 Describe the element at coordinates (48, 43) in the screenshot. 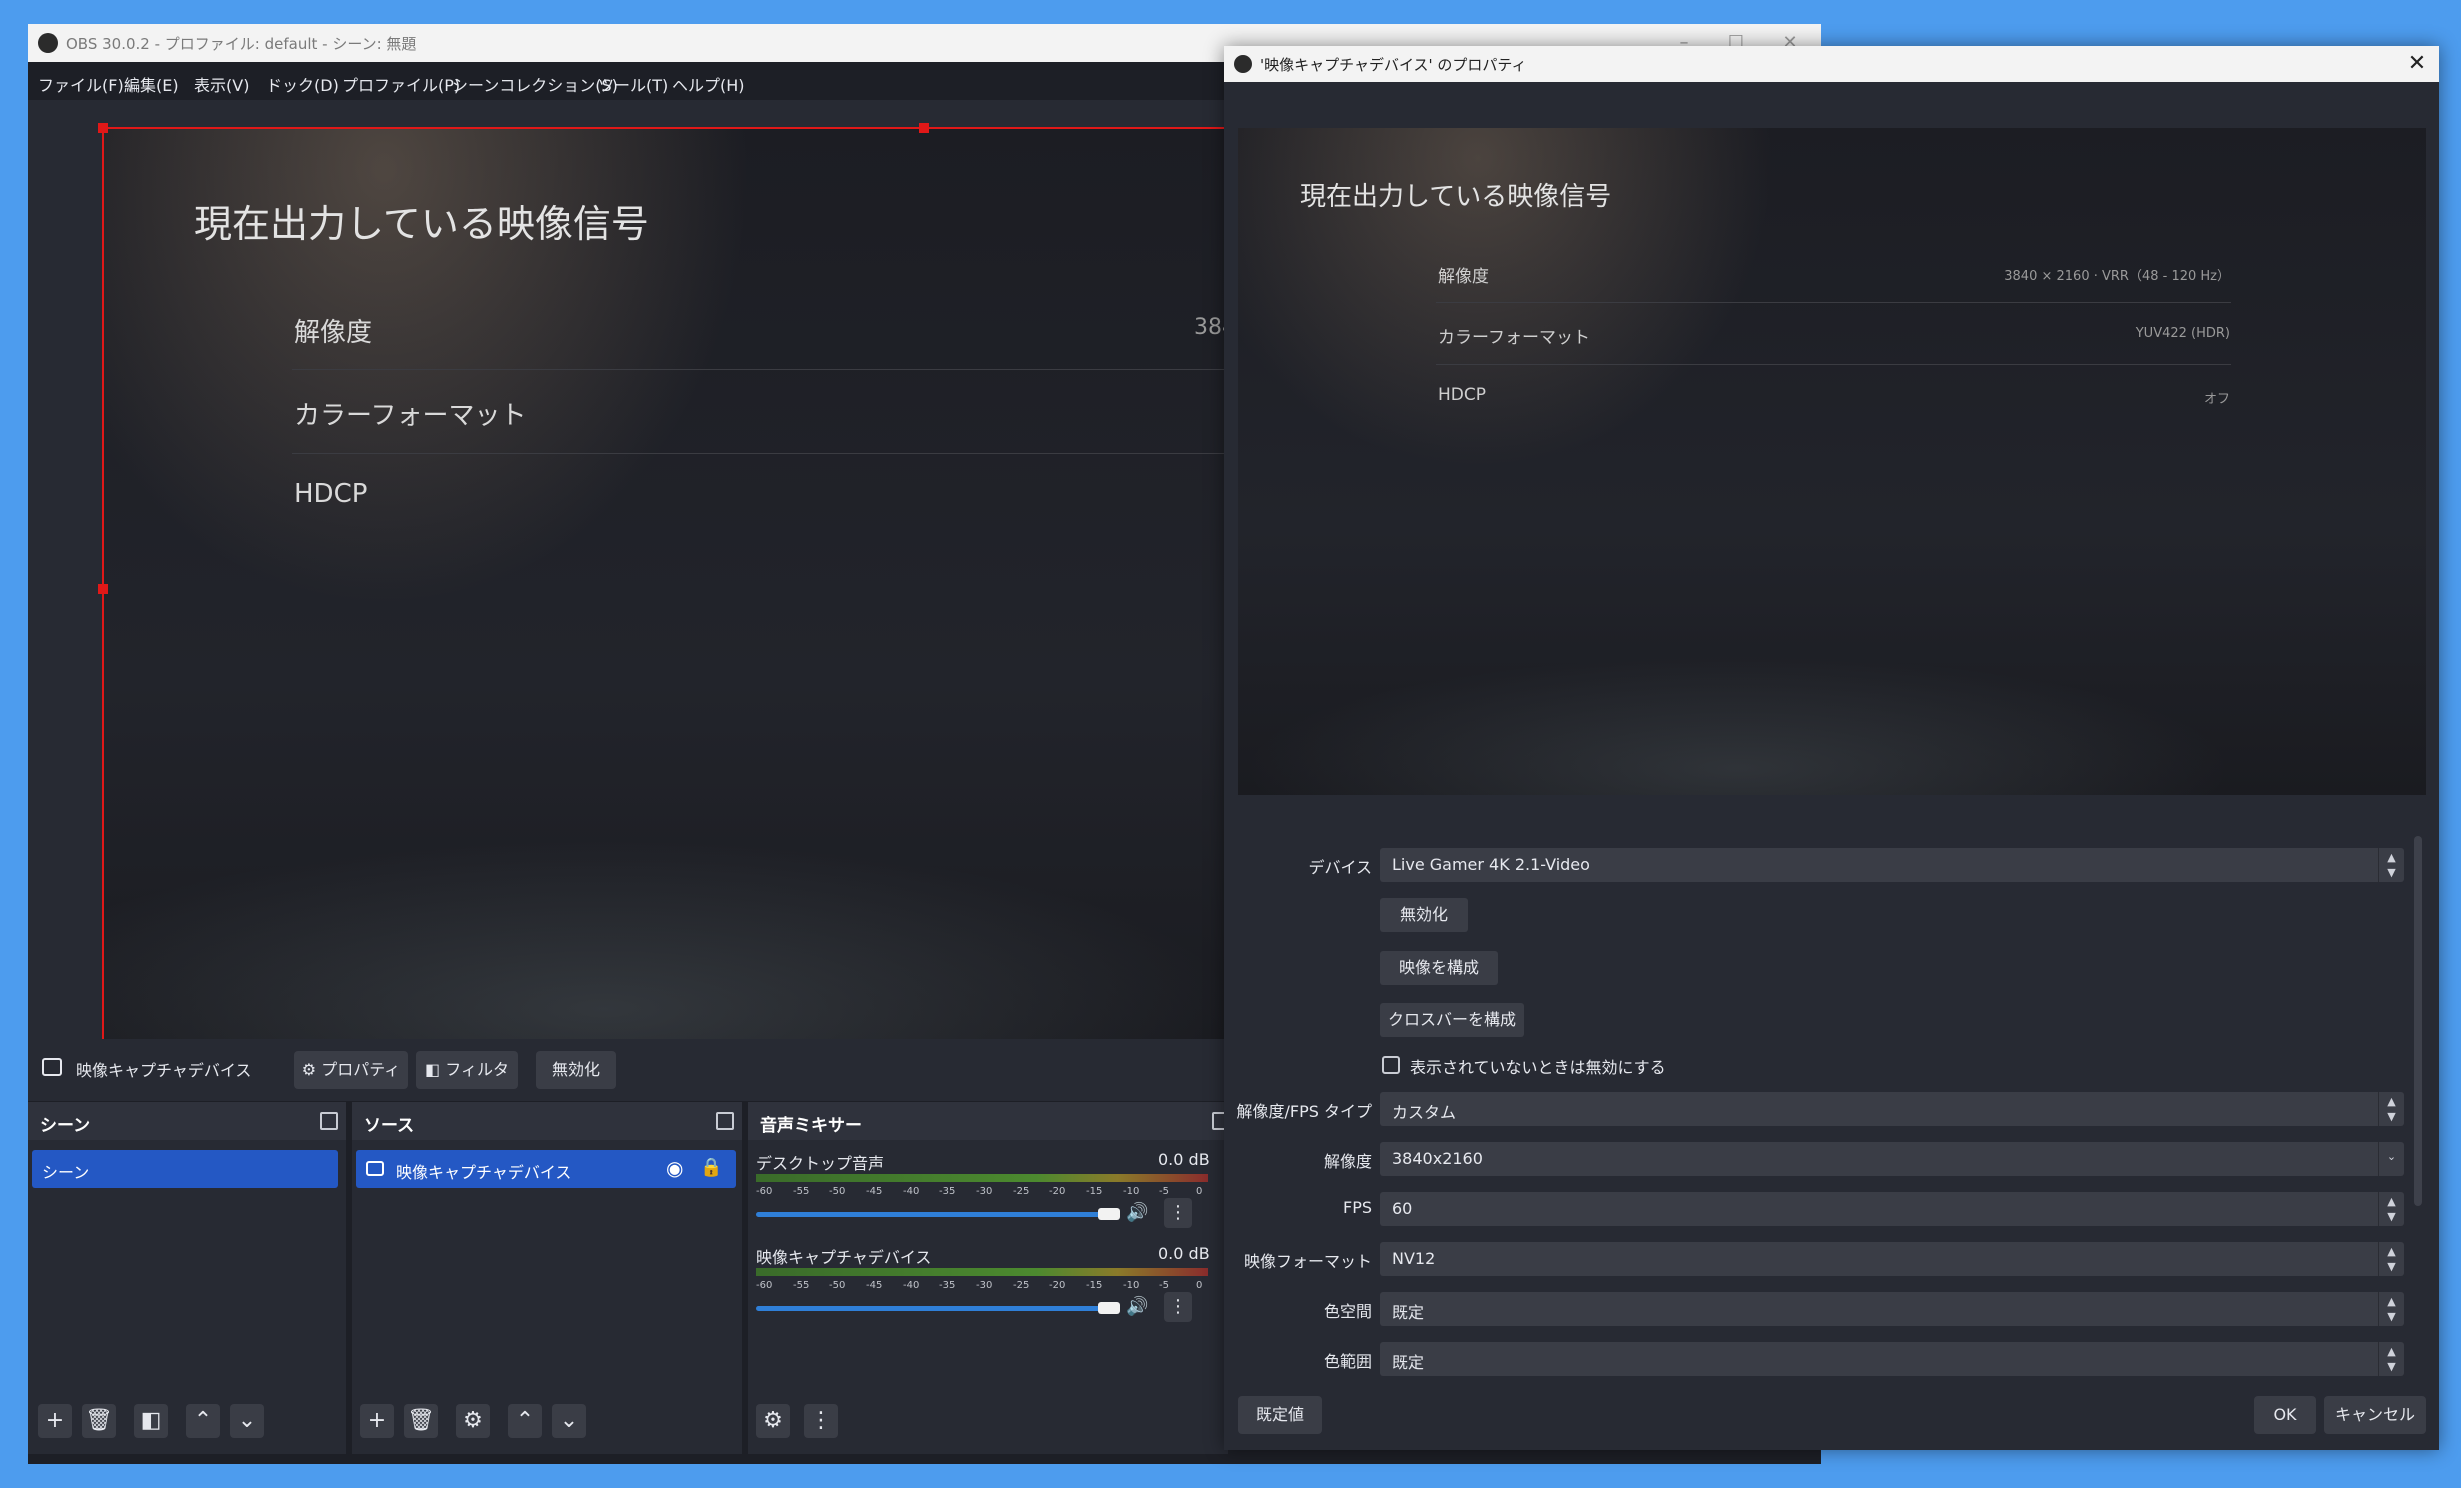

I see `obs-logo-icon` at that location.